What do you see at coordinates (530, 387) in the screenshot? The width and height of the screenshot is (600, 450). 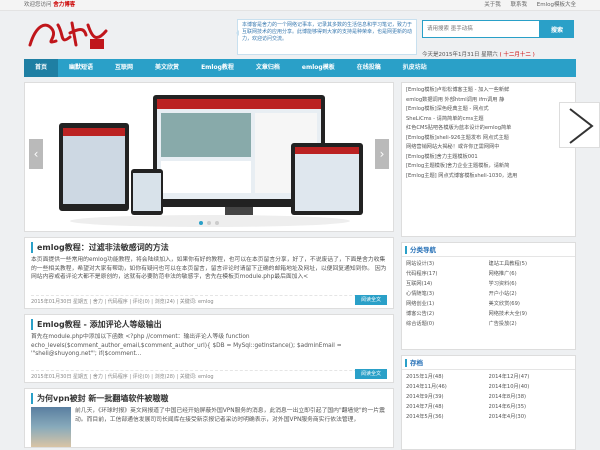 I see `list-item: 2014年10月(40)` at bounding box center [530, 387].